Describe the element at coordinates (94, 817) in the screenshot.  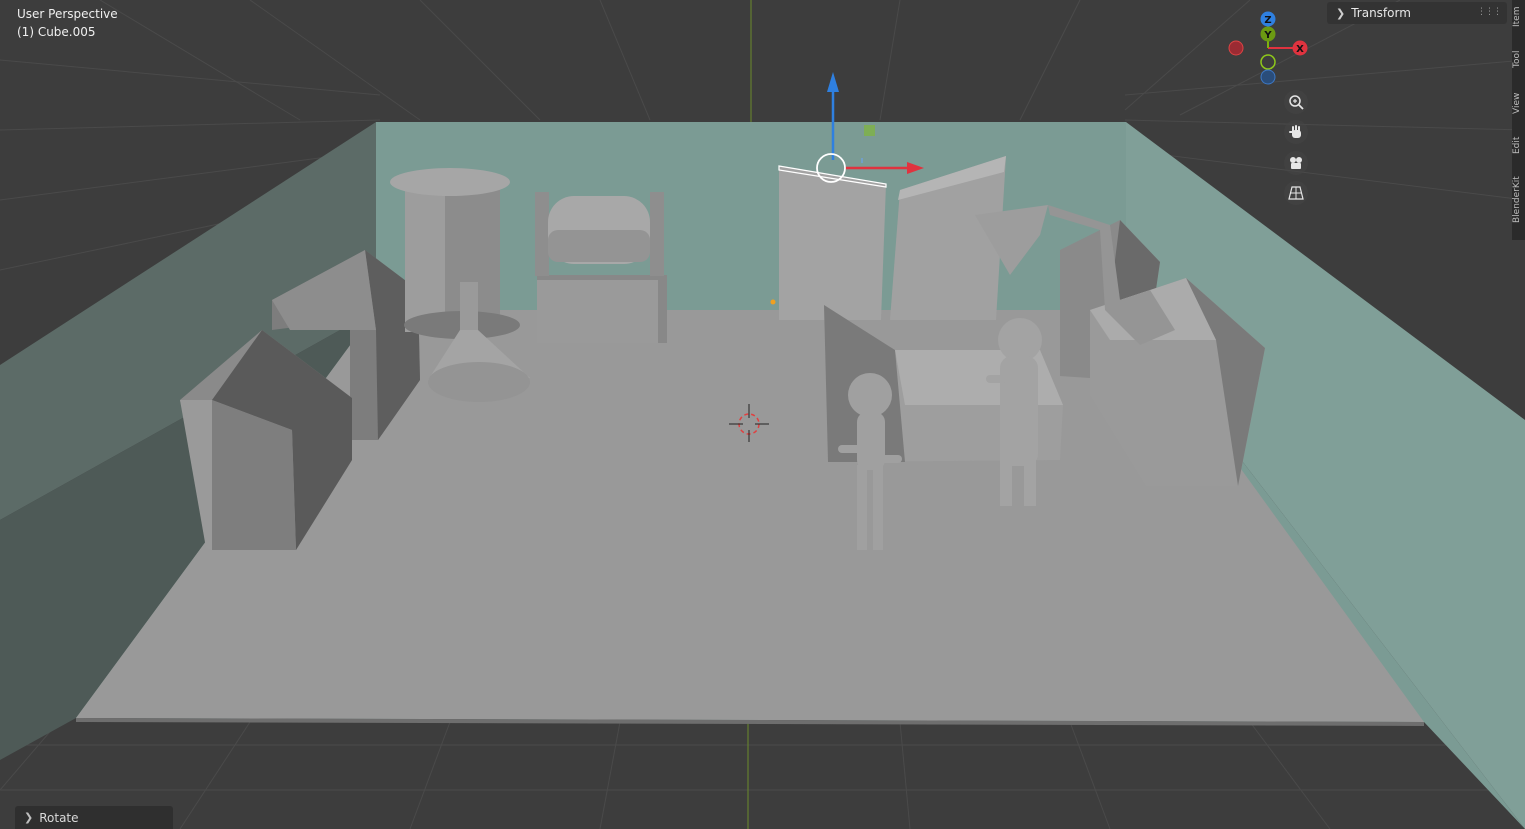
I see `last-operation-panel: ❯ Rotate` at that location.